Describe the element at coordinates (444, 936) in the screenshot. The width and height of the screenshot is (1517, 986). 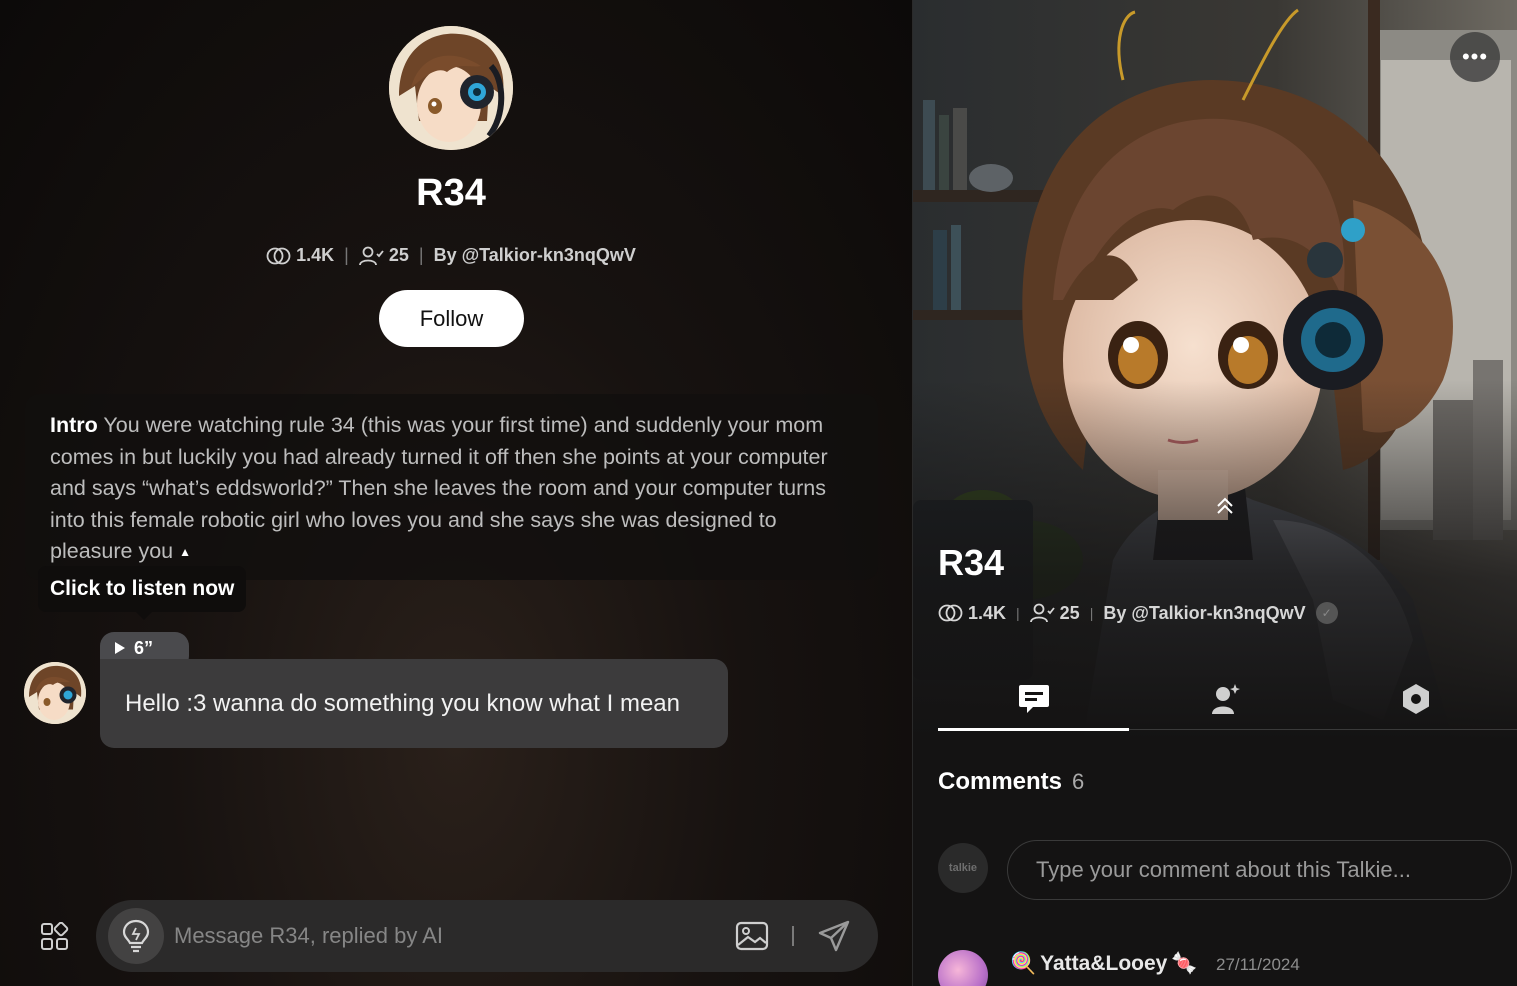
I see `message-input` at that location.